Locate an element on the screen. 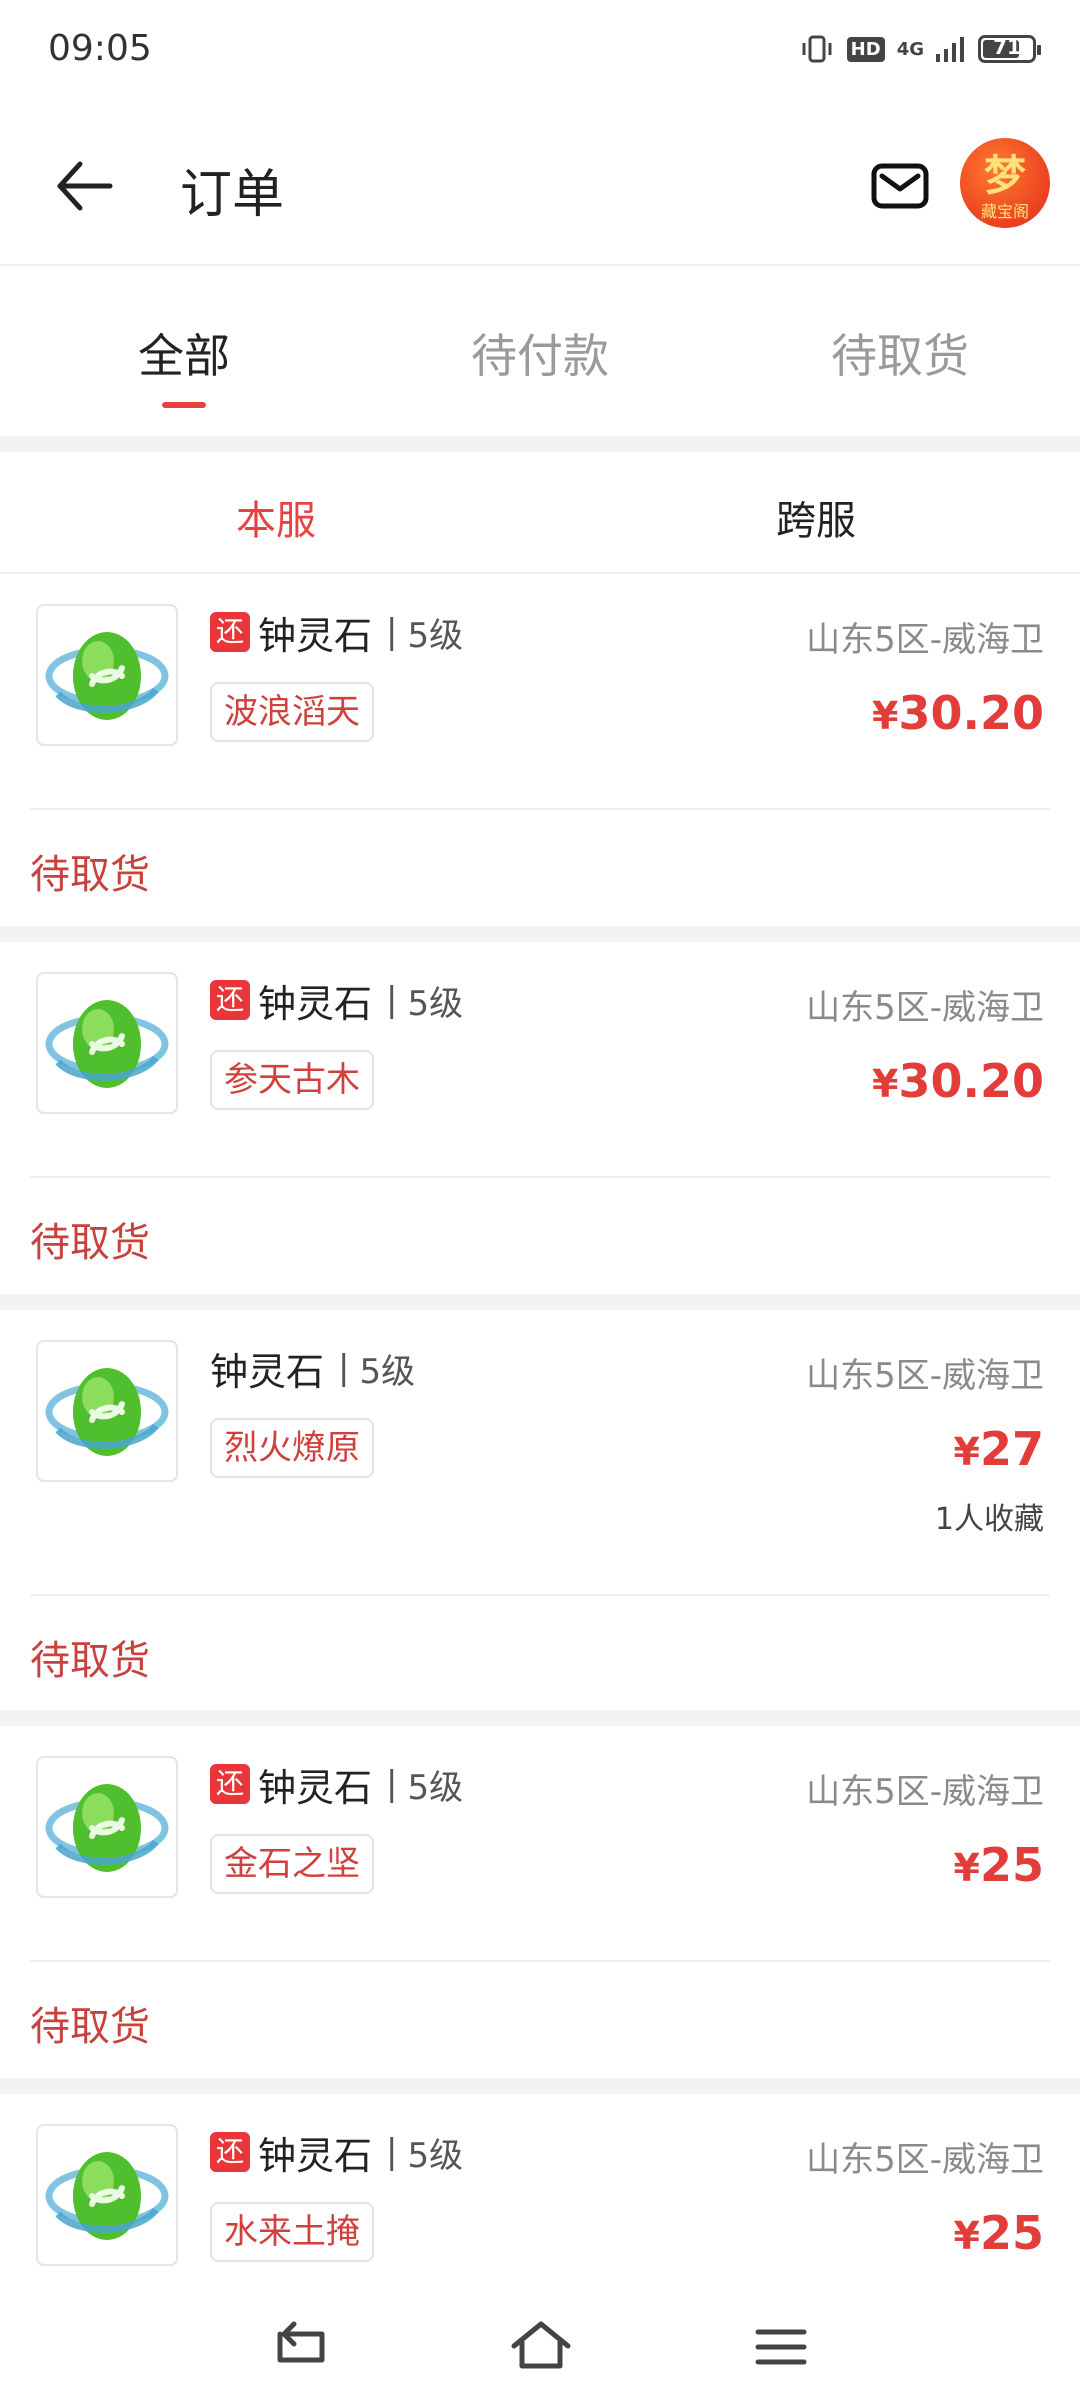  status-icons: HD 4G 71 is located at coordinates (920, 49).